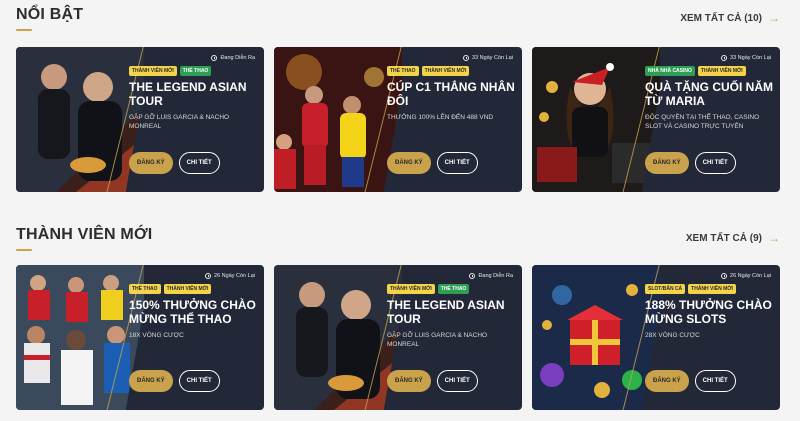 Image resolution: width=800 pixels, height=421 pixels. I want to click on see-all-link: XEM TẤT CẢ (10) →, so click(730, 18).